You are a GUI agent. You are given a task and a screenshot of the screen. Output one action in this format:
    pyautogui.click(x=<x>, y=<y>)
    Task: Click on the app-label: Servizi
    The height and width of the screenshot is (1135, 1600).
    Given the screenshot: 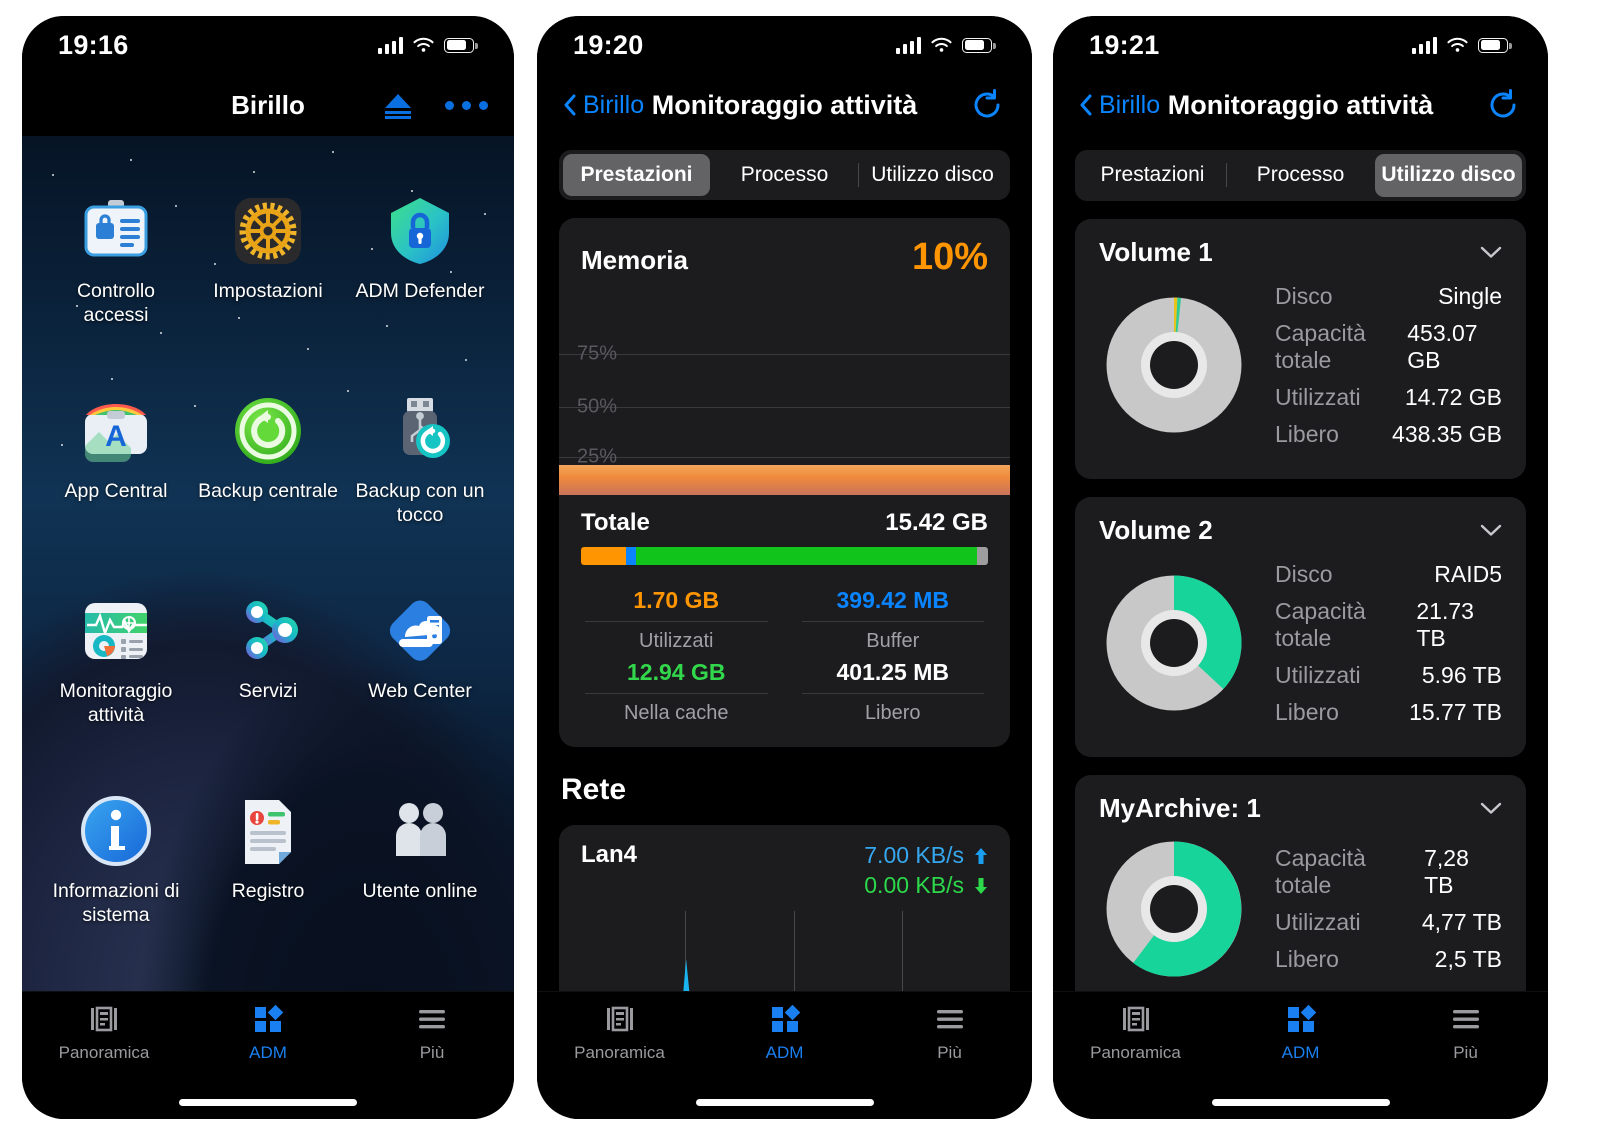 What is the action you would take?
    pyautogui.click(x=268, y=691)
    